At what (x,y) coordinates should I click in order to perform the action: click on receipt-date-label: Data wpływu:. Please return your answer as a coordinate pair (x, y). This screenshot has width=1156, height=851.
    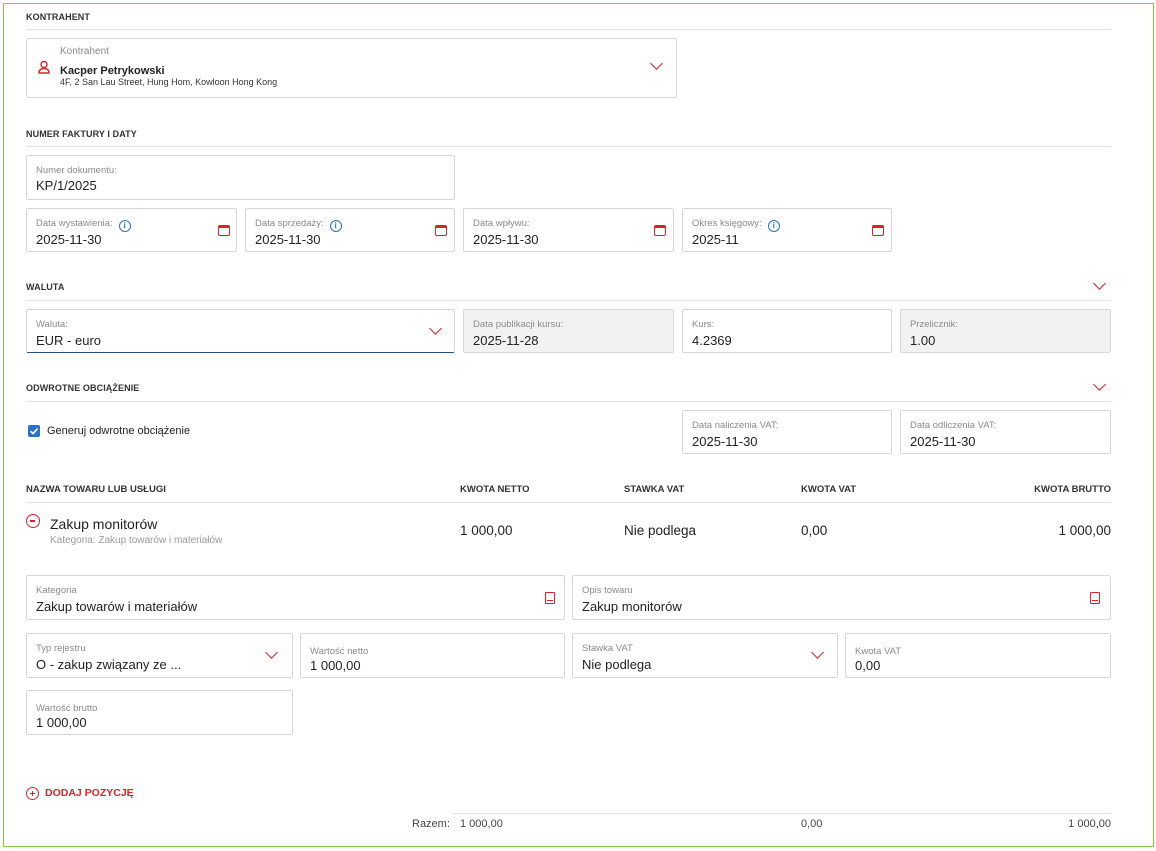
    Looking at the image, I should click on (501, 223).